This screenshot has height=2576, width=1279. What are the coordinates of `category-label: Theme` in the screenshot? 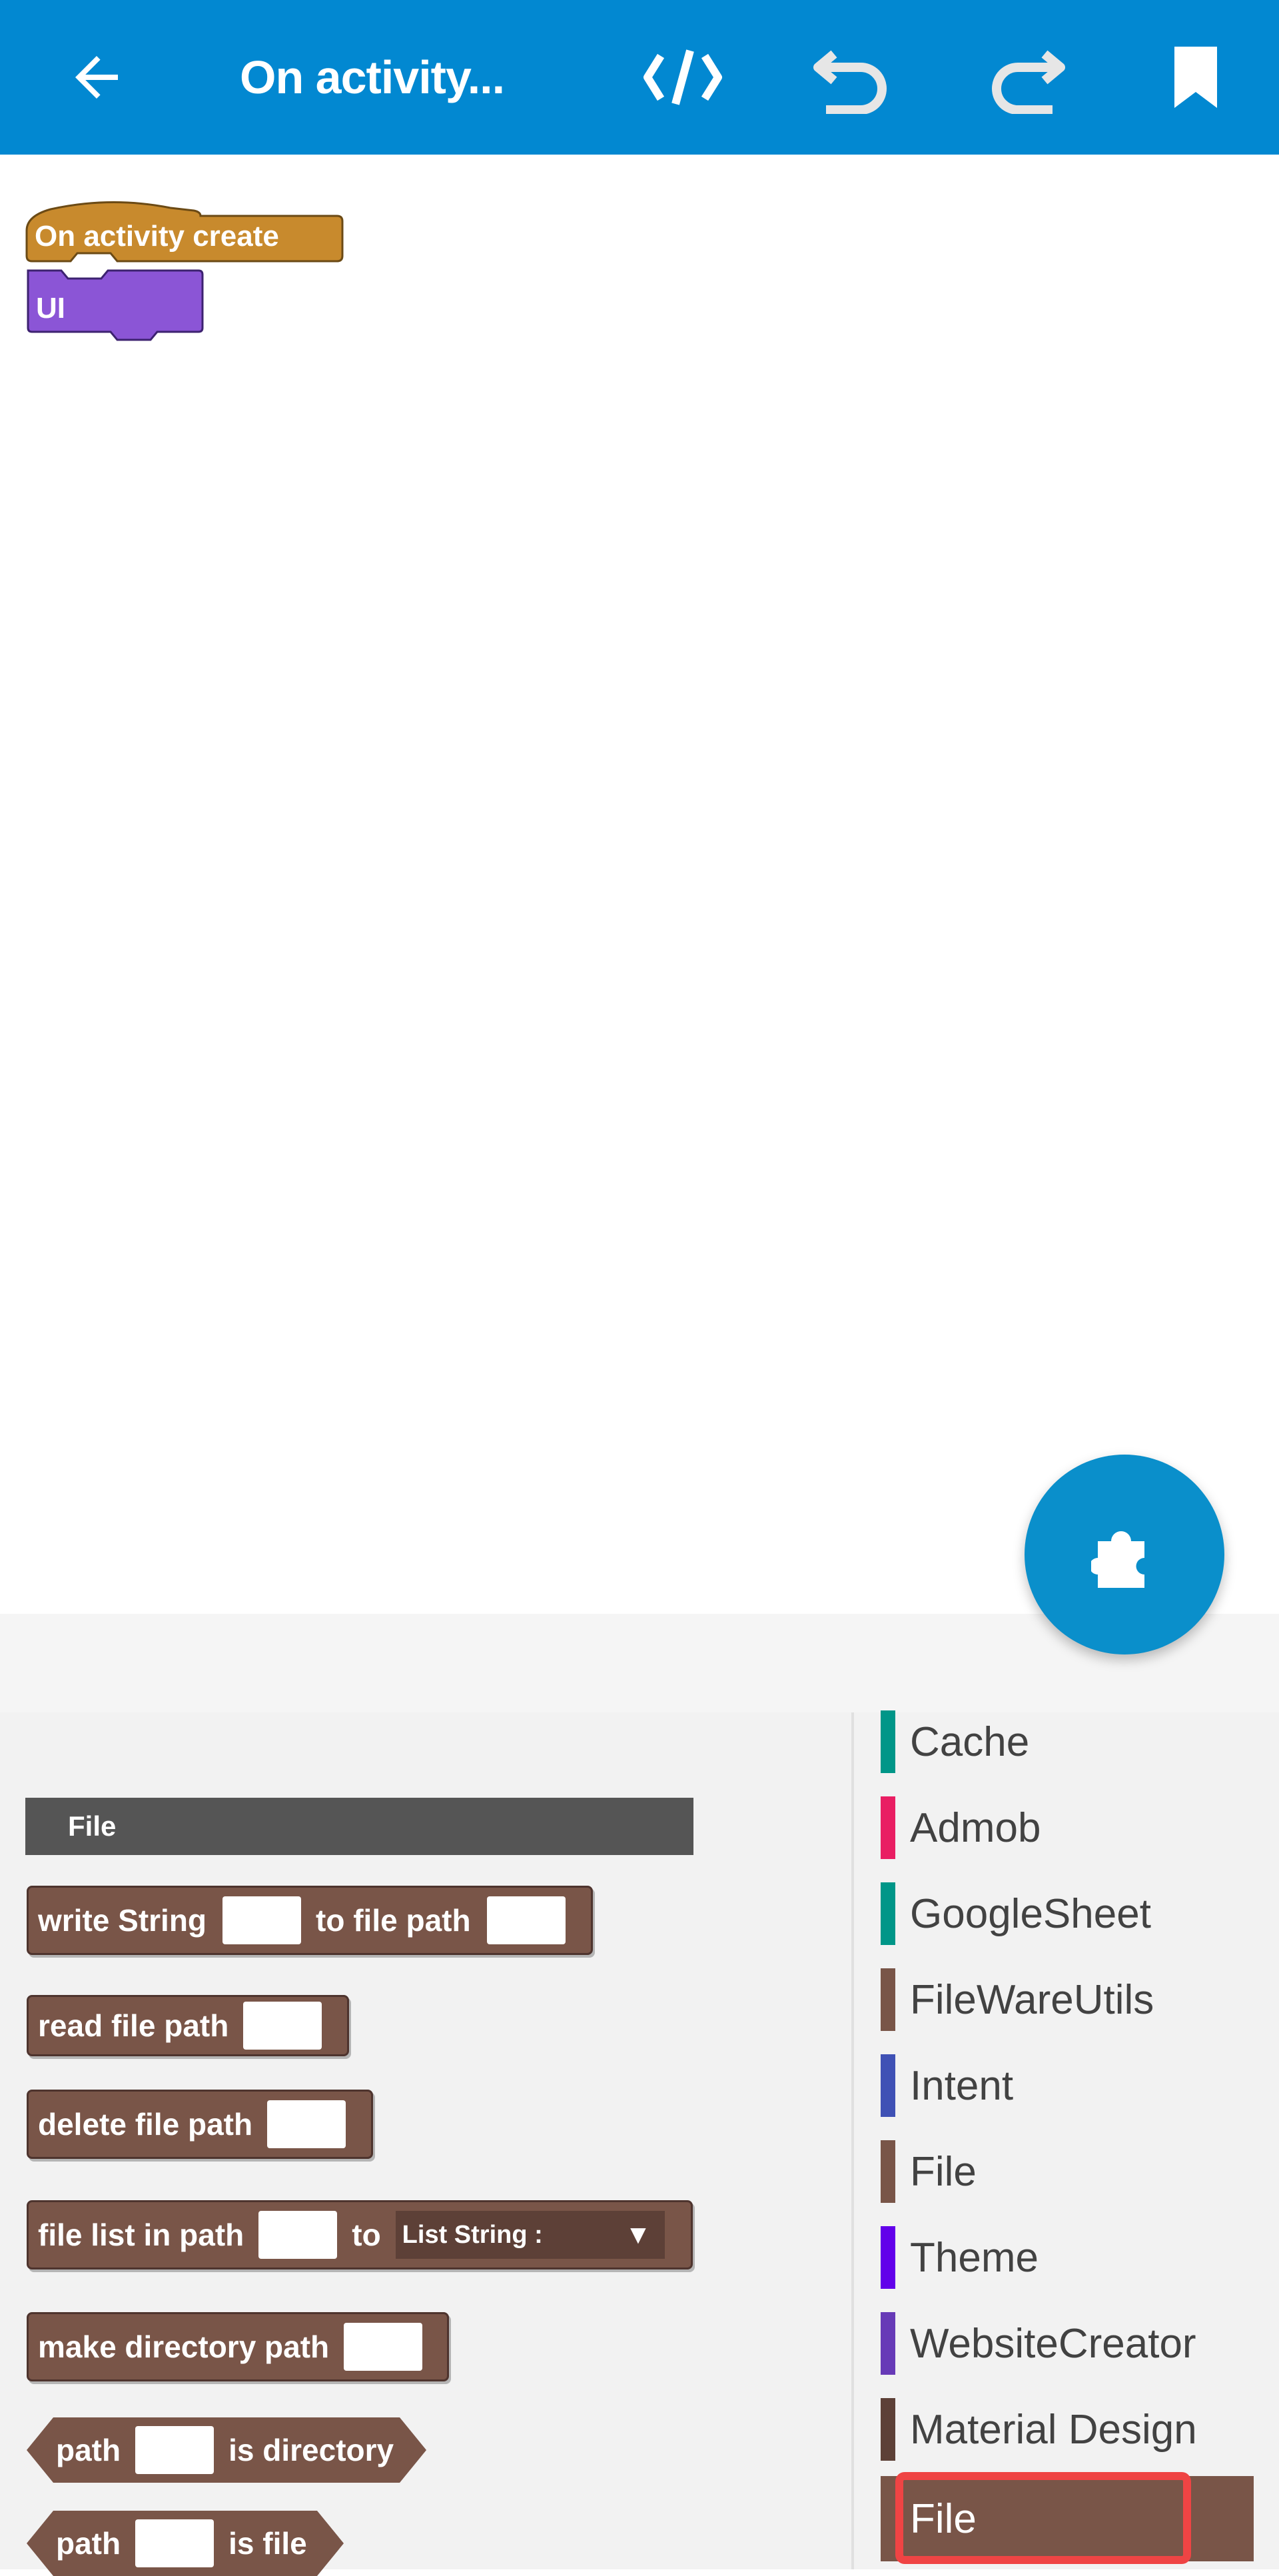 It's located at (974, 2258).